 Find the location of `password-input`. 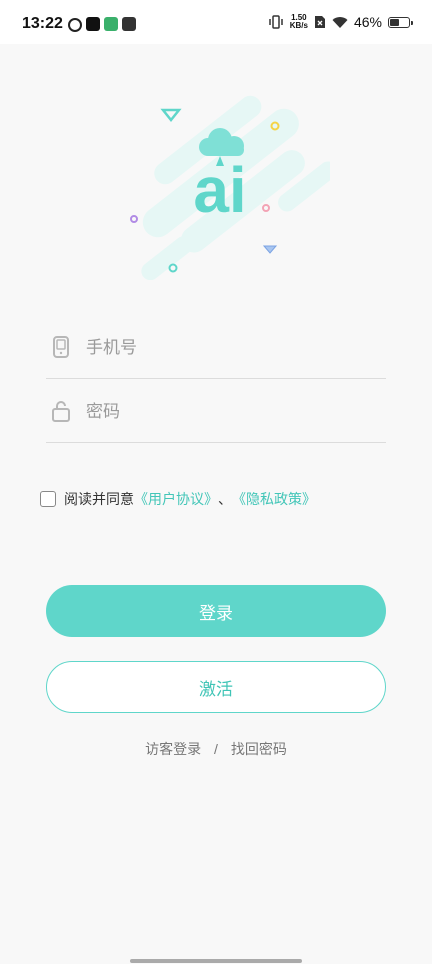

password-input is located at coordinates (231, 412).